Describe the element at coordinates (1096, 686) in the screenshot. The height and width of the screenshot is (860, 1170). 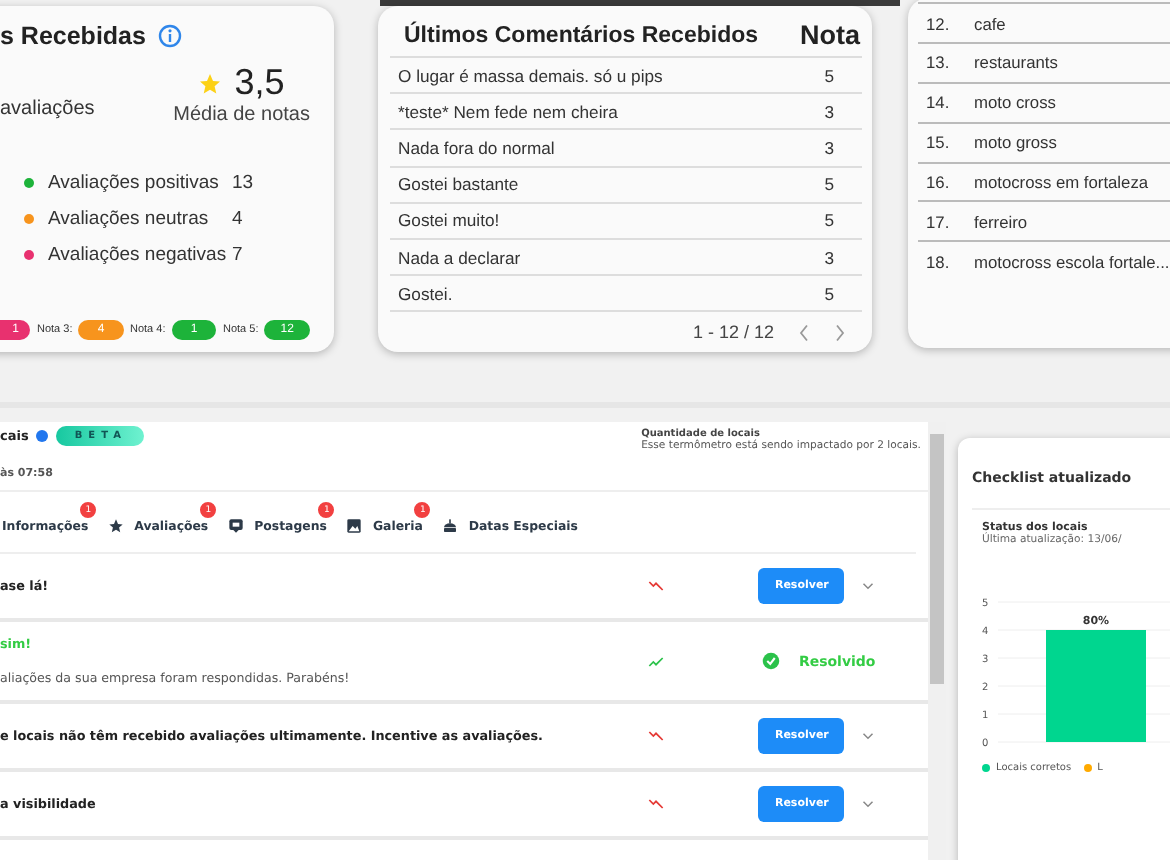
I see `chart-bar` at that location.